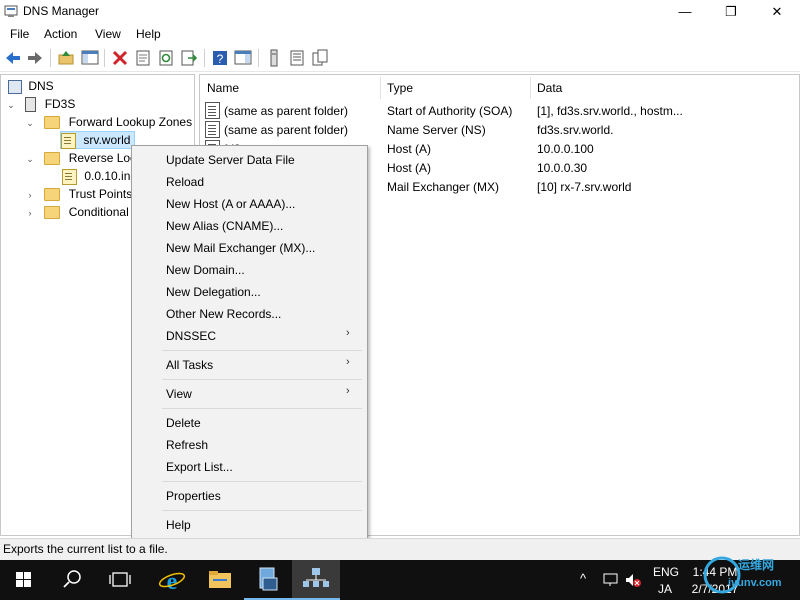 The width and height of the screenshot is (800, 603). I want to click on cell-data: fd3s.srv.world., so click(575, 130).